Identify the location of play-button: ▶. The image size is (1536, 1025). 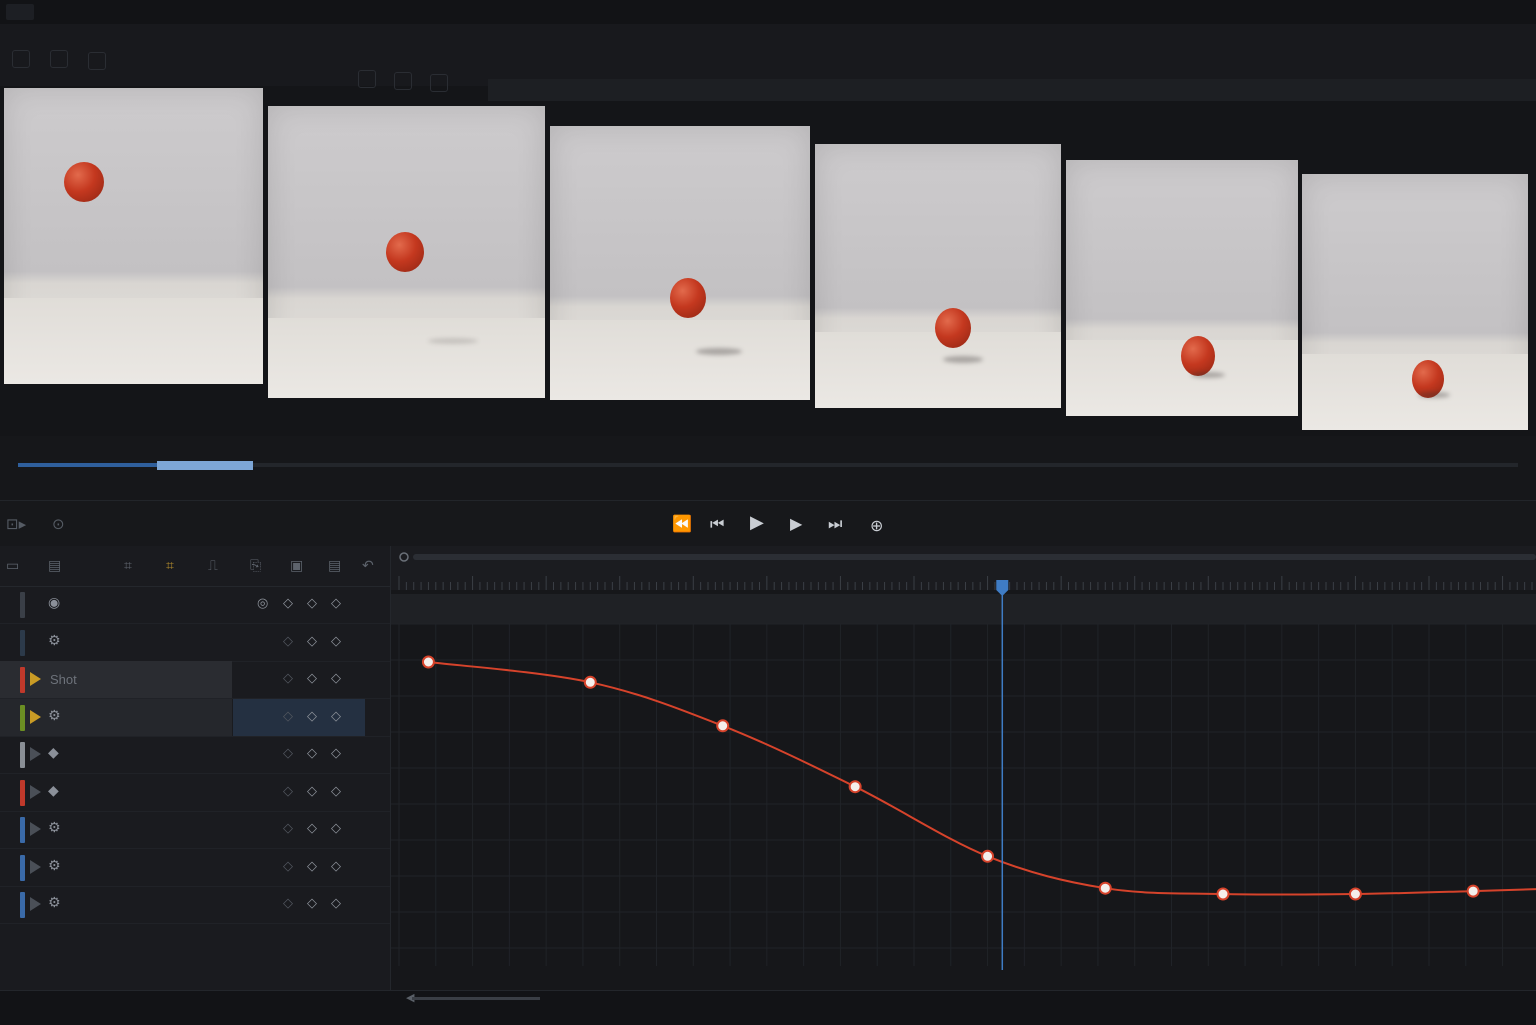
(757, 523).